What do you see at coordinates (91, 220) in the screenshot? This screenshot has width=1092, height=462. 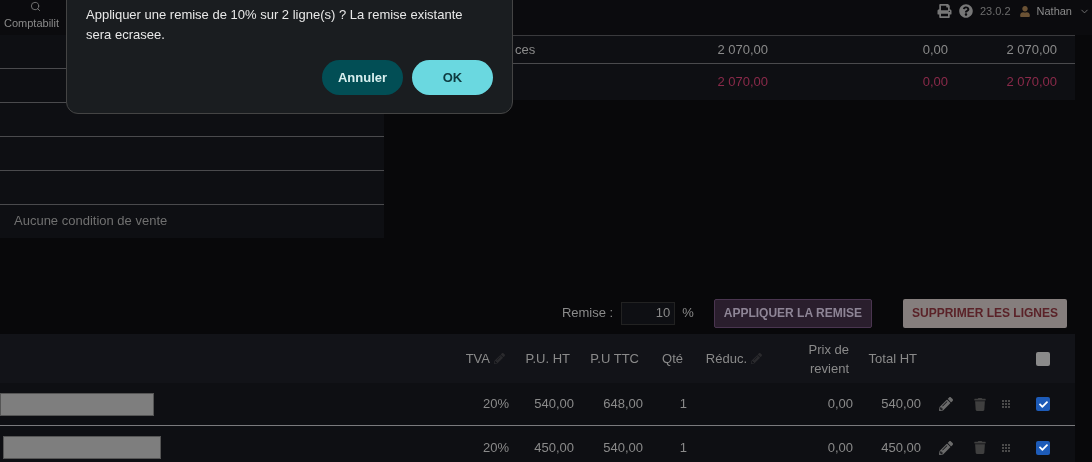 I see `empty-conditions-text: Aucune condition de vente` at bounding box center [91, 220].